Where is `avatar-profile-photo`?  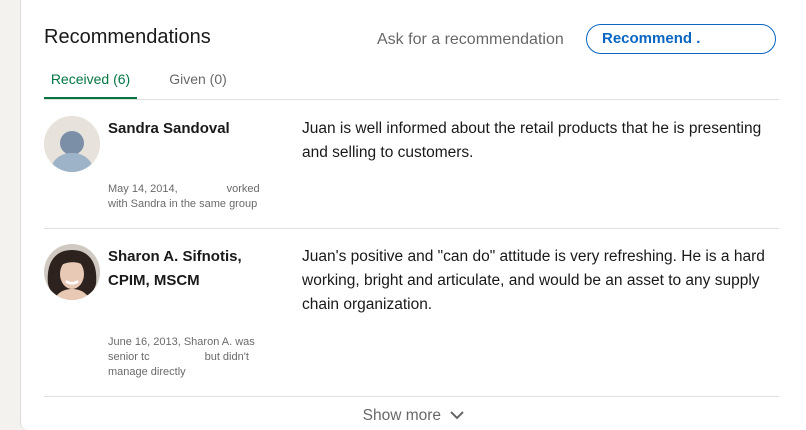
avatar-profile-photo is located at coordinates (72, 272).